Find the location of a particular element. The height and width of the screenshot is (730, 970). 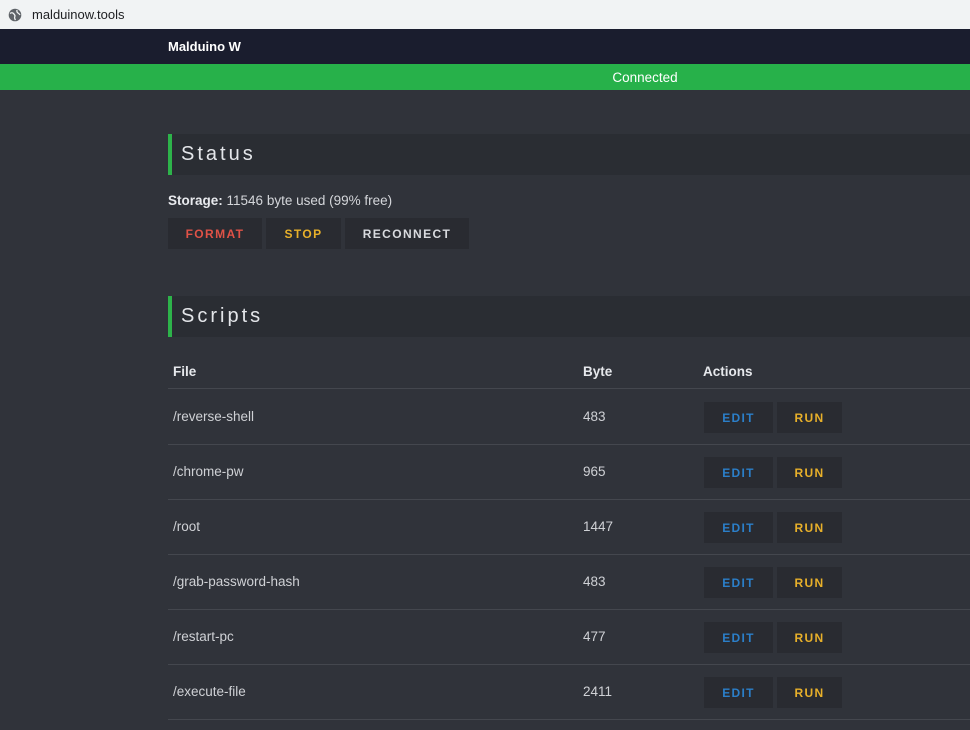

globe-icon is located at coordinates (15, 14).